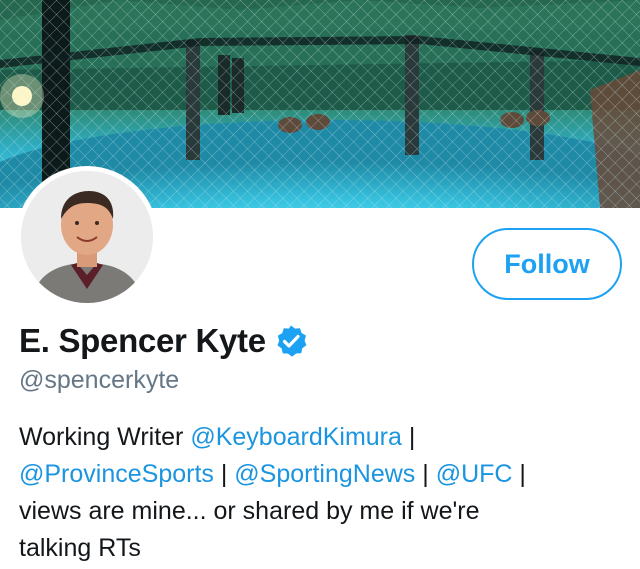  Describe the element at coordinates (291, 341) in the screenshot. I see `verified-badge-icon` at that location.